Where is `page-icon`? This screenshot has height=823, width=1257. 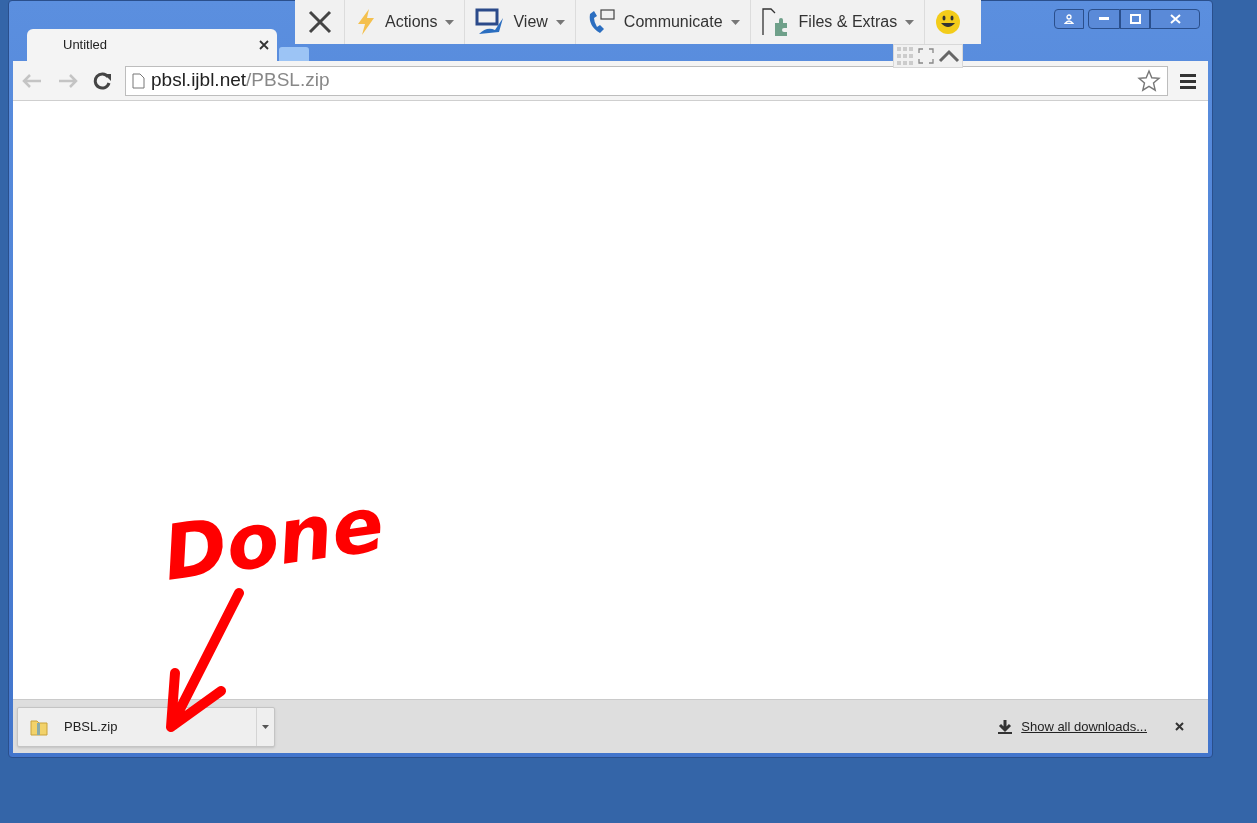
page-icon is located at coordinates (138, 80).